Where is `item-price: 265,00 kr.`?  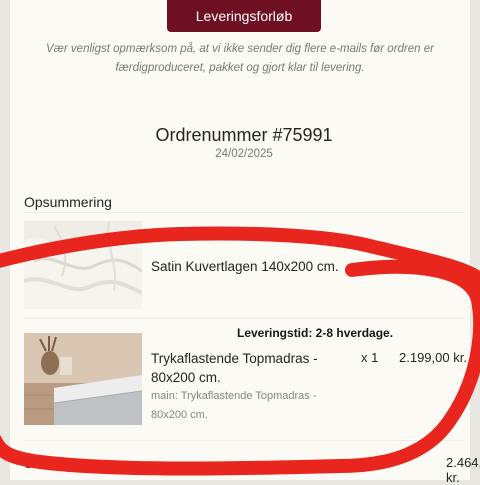 item-price: 265,00 kr. is located at coordinates (439, 265).